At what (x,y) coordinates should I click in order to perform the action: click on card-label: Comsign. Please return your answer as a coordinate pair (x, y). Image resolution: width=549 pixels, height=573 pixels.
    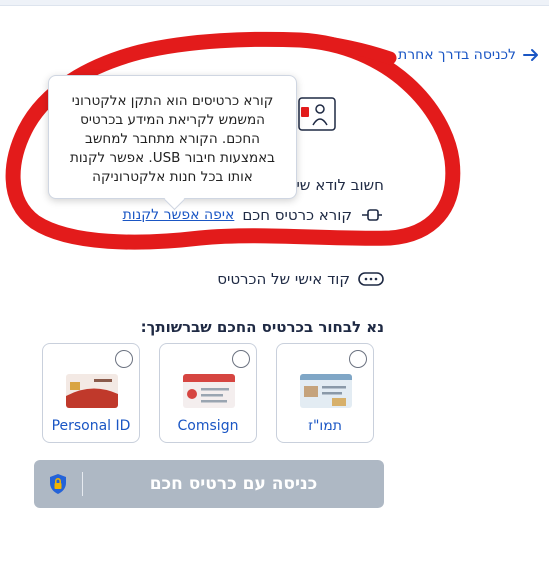
    Looking at the image, I should click on (208, 426).